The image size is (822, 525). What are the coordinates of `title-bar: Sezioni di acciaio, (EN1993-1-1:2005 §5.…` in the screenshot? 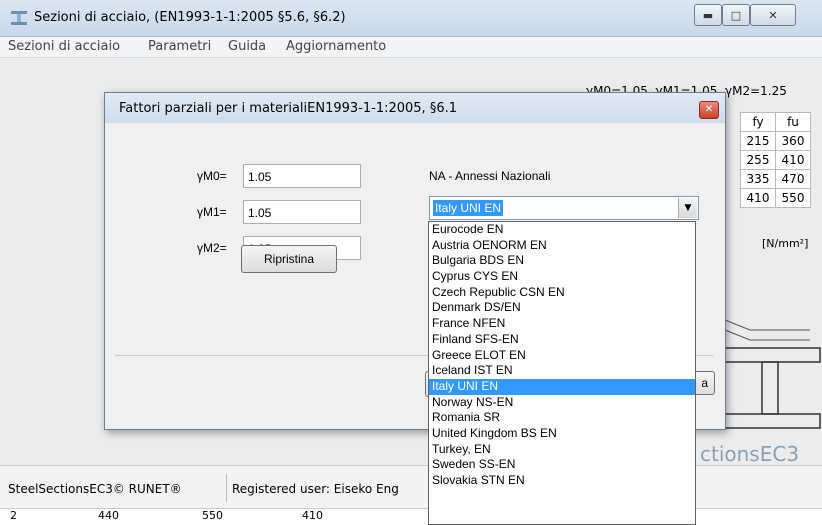 It's located at (411, 18).